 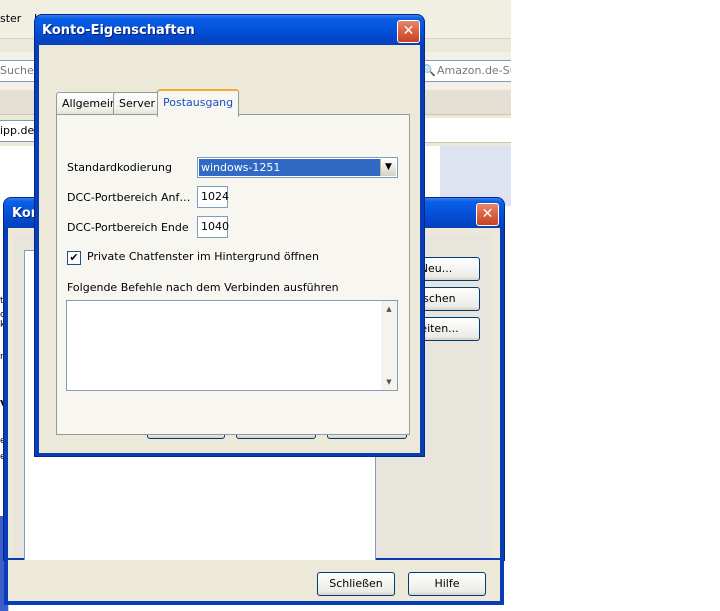 What do you see at coordinates (137, 103) in the screenshot?
I see `tab-server: Server` at bounding box center [137, 103].